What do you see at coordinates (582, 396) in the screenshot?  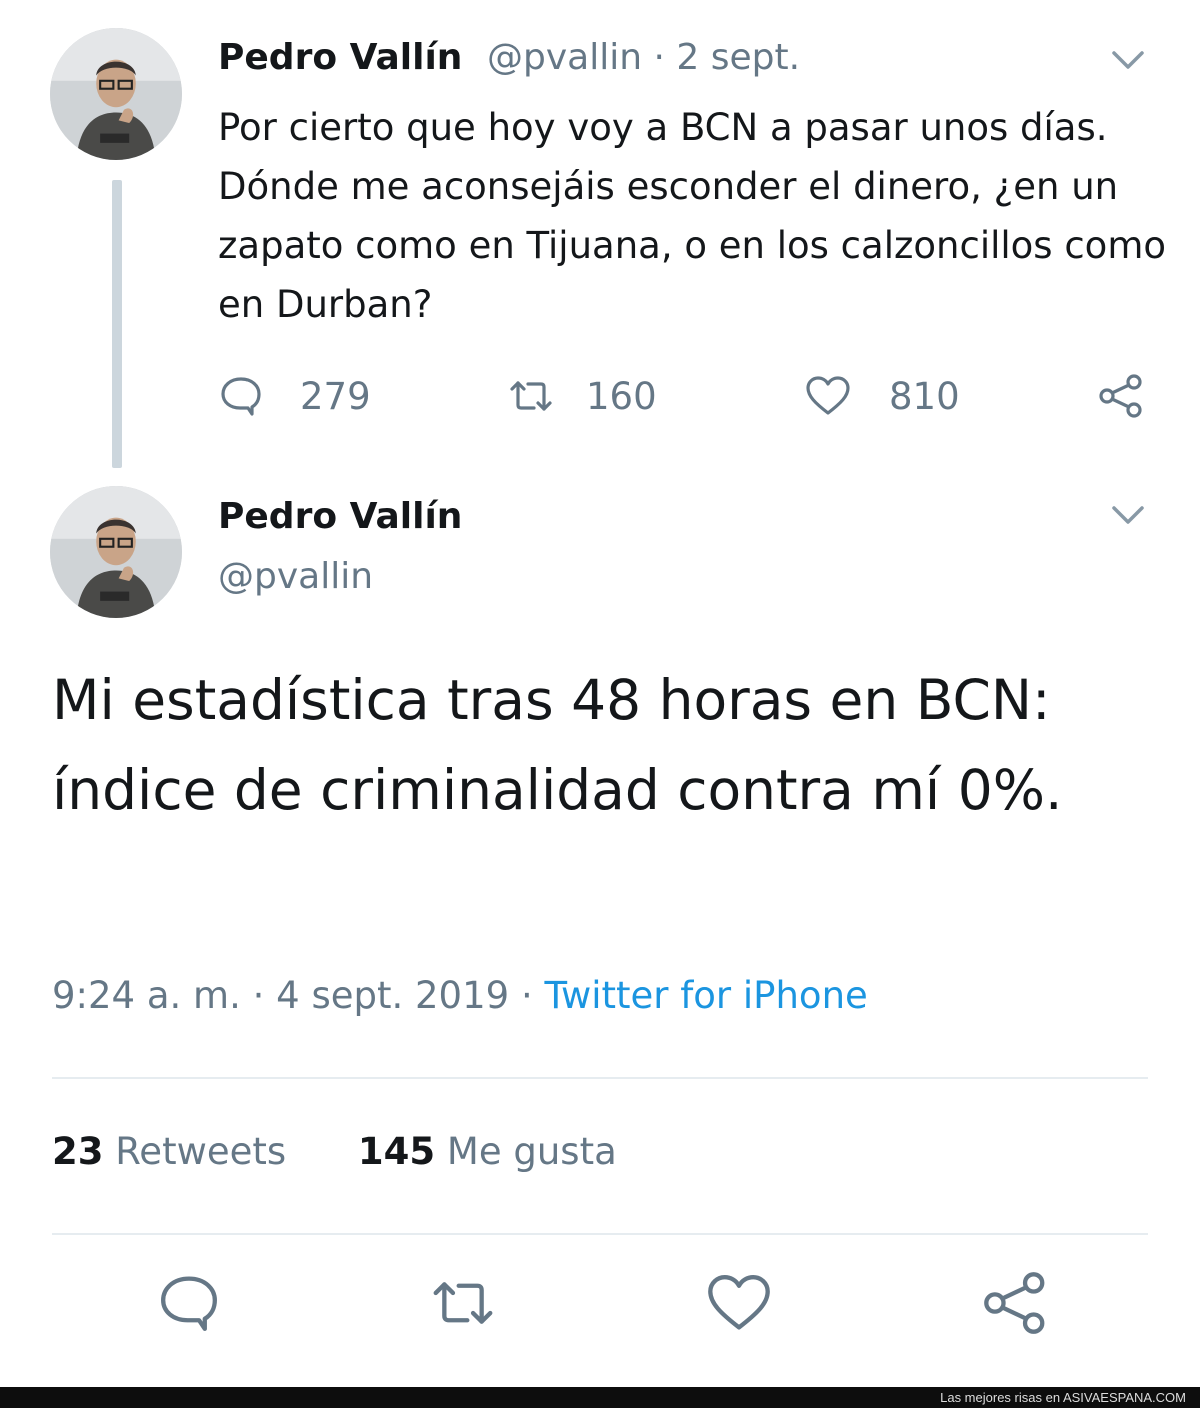 I see `retweet-button: 160` at bounding box center [582, 396].